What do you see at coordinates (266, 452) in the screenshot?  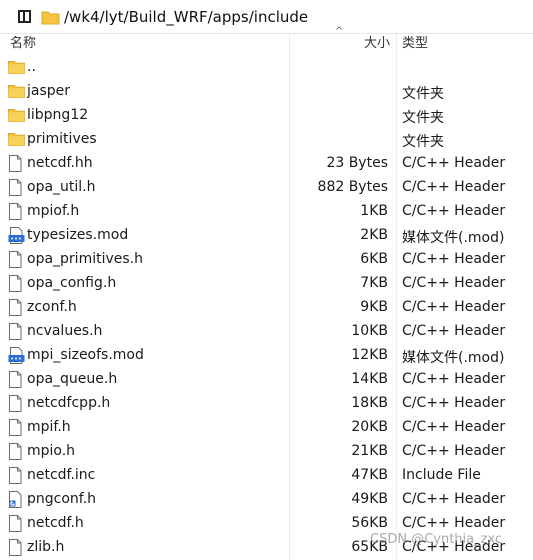 I see `file-row: mpio.h 21KB C/C++ Header` at bounding box center [266, 452].